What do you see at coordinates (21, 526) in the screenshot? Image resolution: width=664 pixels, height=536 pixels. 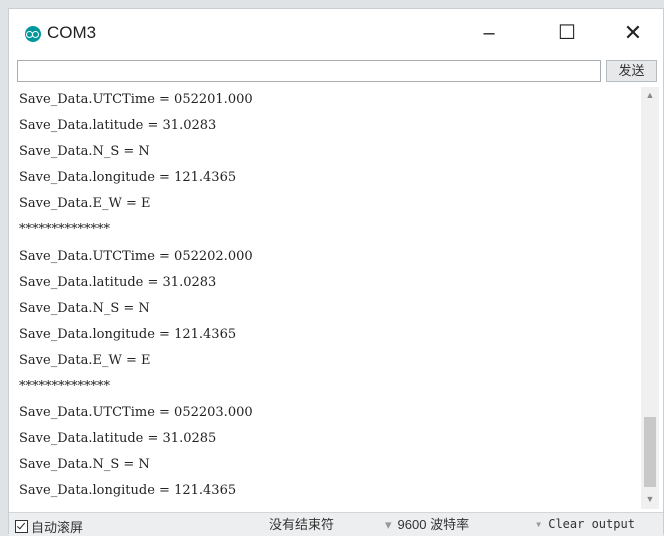 I see `autoscroll-checkbox` at bounding box center [21, 526].